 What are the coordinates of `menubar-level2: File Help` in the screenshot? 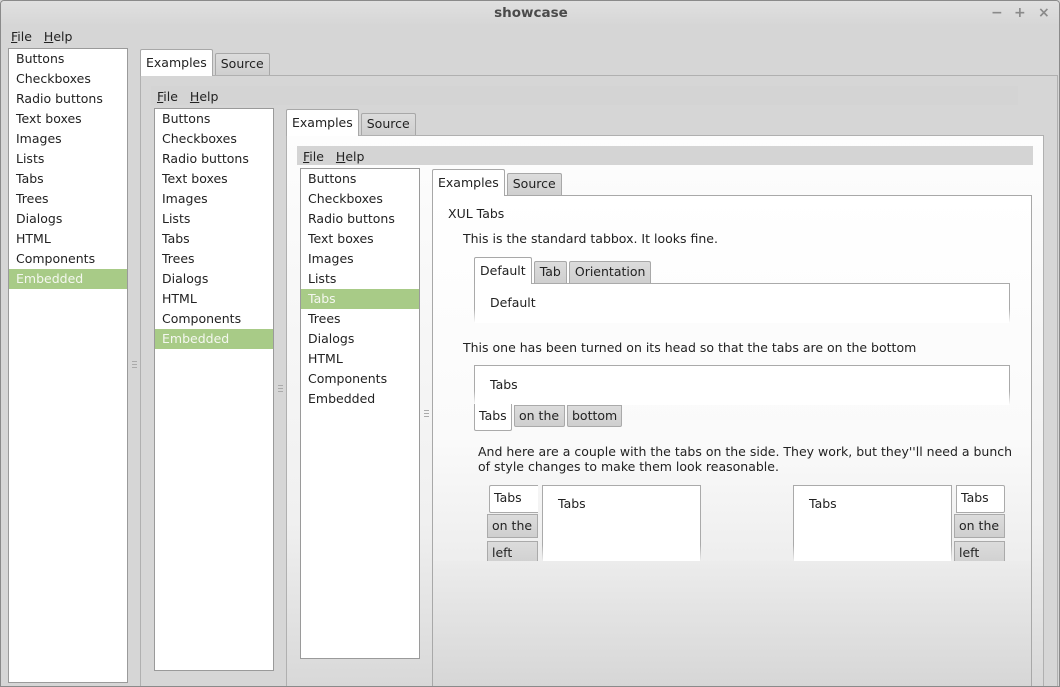 It's located at (193, 96).